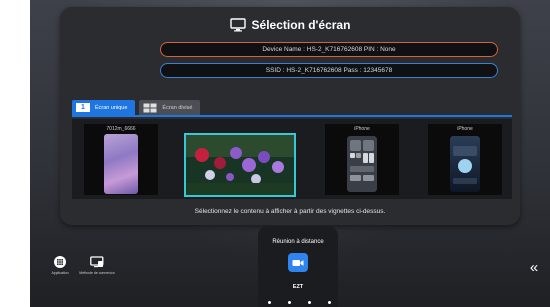 The image size is (550, 307). What do you see at coordinates (237, 25) in the screenshot?
I see `monitor-icon` at bounding box center [237, 25].